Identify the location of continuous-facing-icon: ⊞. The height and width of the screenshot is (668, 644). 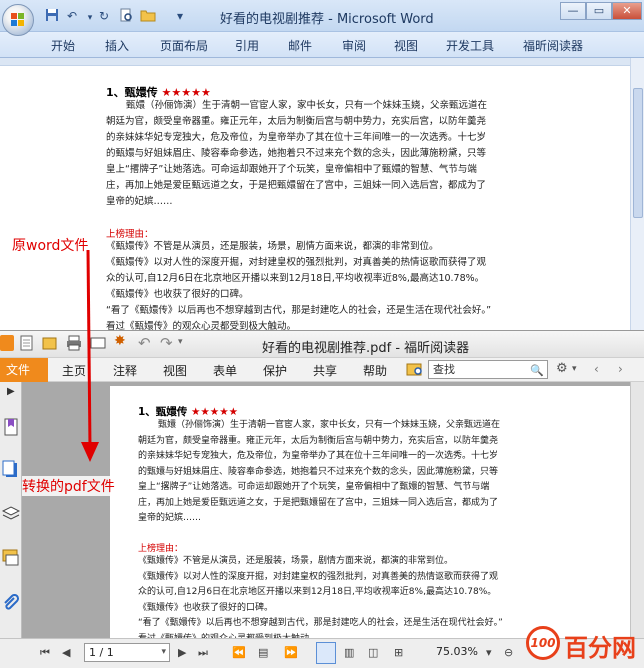
(398, 652).